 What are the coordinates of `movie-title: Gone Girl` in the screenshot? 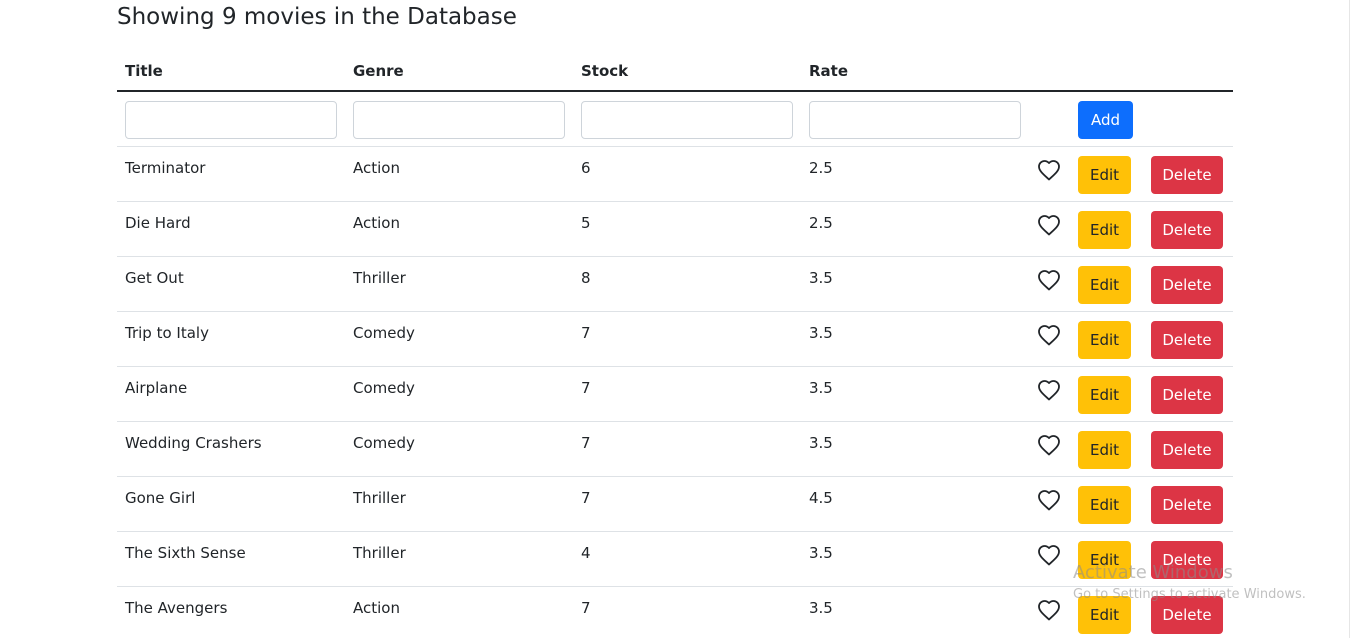 It's located at (160, 498).